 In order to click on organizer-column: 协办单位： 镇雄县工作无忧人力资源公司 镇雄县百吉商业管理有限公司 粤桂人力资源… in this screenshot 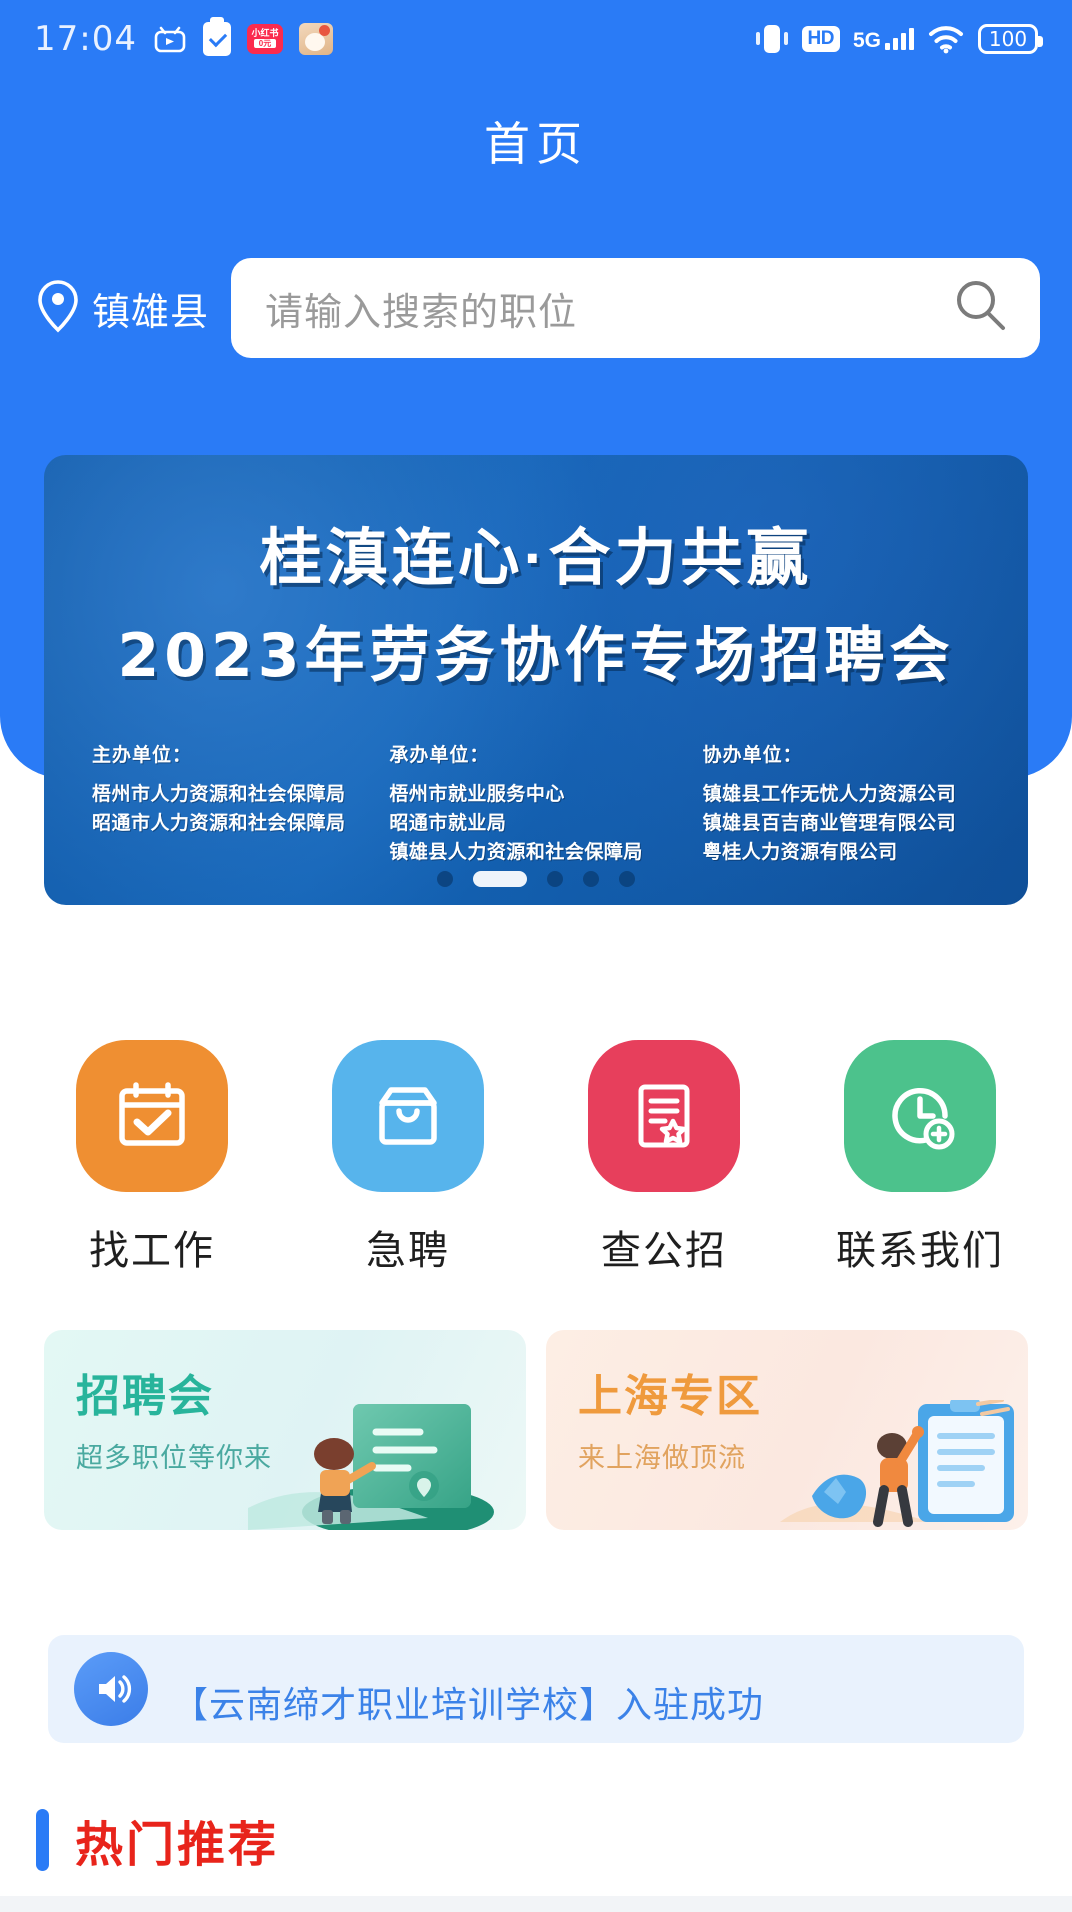, I will do `click(823, 803)`.